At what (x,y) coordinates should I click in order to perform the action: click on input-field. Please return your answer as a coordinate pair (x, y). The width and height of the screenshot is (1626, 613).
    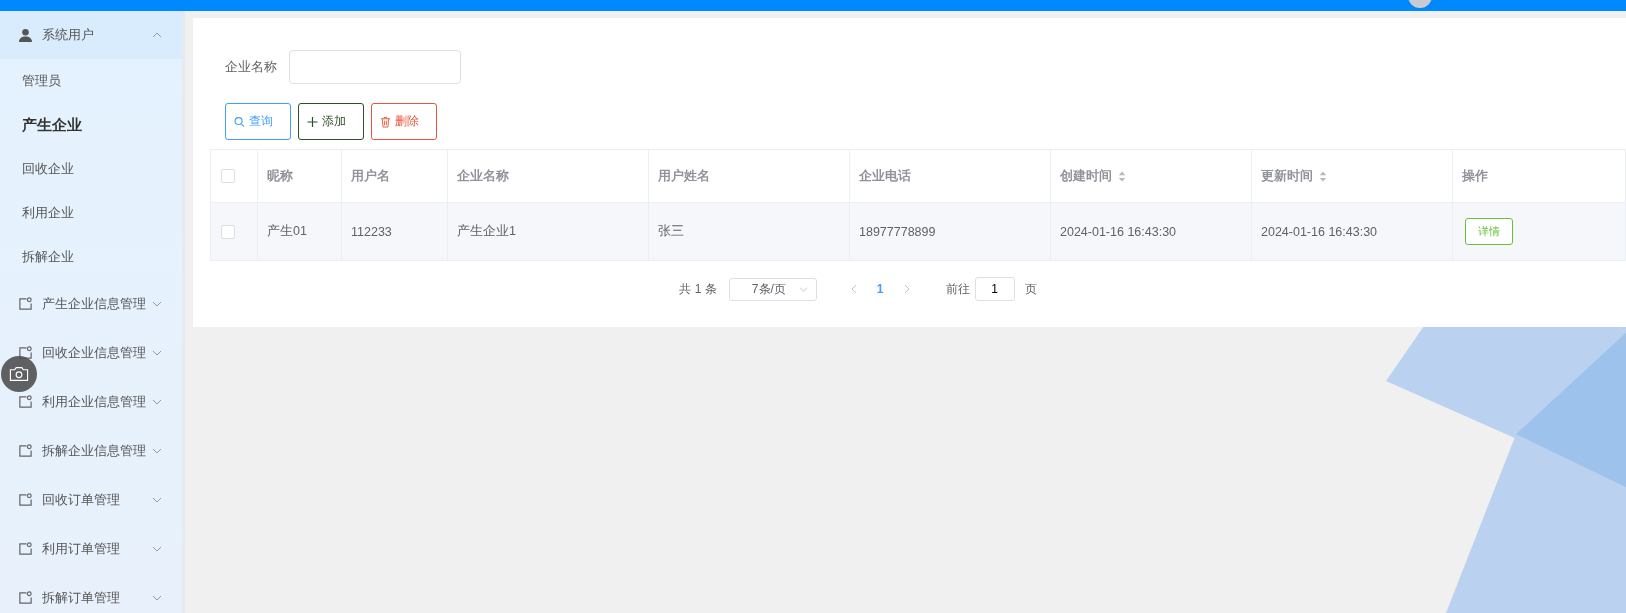
    Looking at the image, I should click on (375, 67).